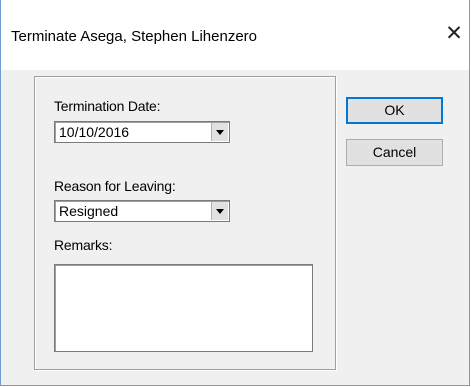  What do you see at coordinates (183, 308) in the screenshot?
I see `remarks-textarea` at bounding box center [183, 308].